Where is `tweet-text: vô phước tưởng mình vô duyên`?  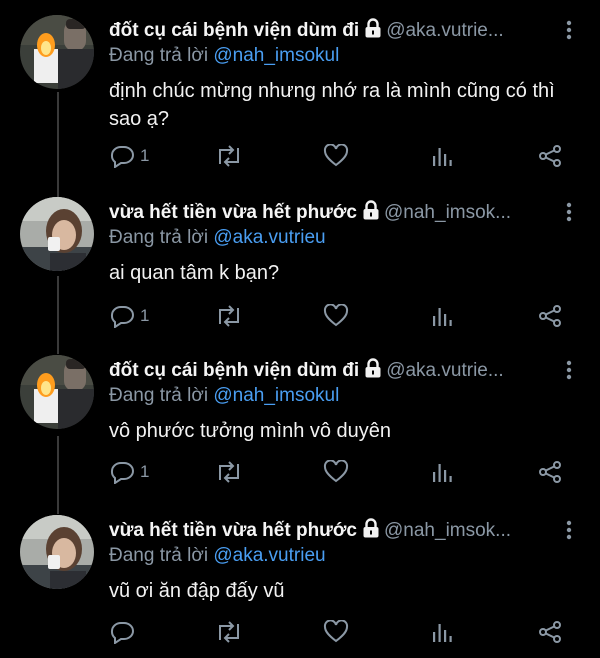 tweet-text: vô phước tưởng mình vô duyên is located at coordinates (250, 431).